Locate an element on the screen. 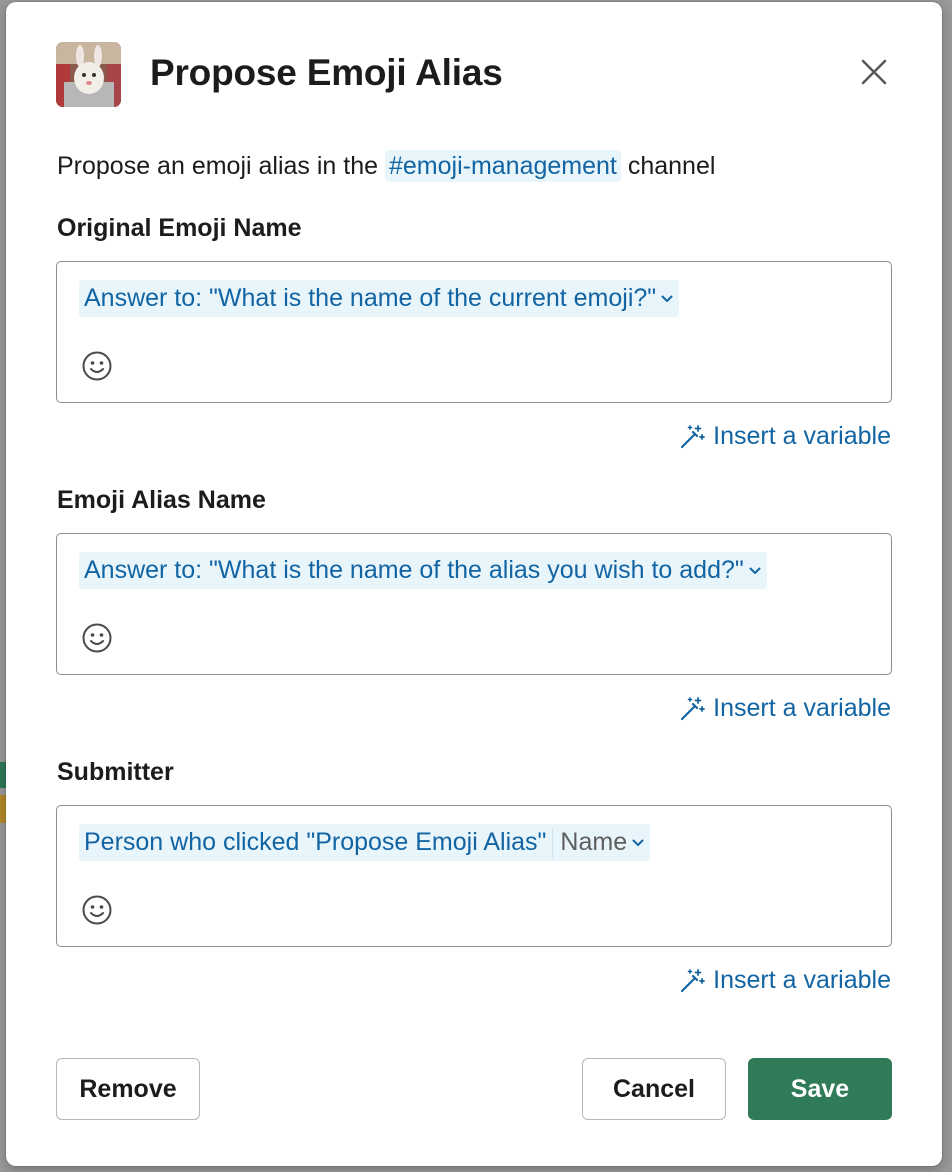 Image resolution: width=952 pixels, height=1172 pixels. save-button: Save is located at coordinates (820, 1089).